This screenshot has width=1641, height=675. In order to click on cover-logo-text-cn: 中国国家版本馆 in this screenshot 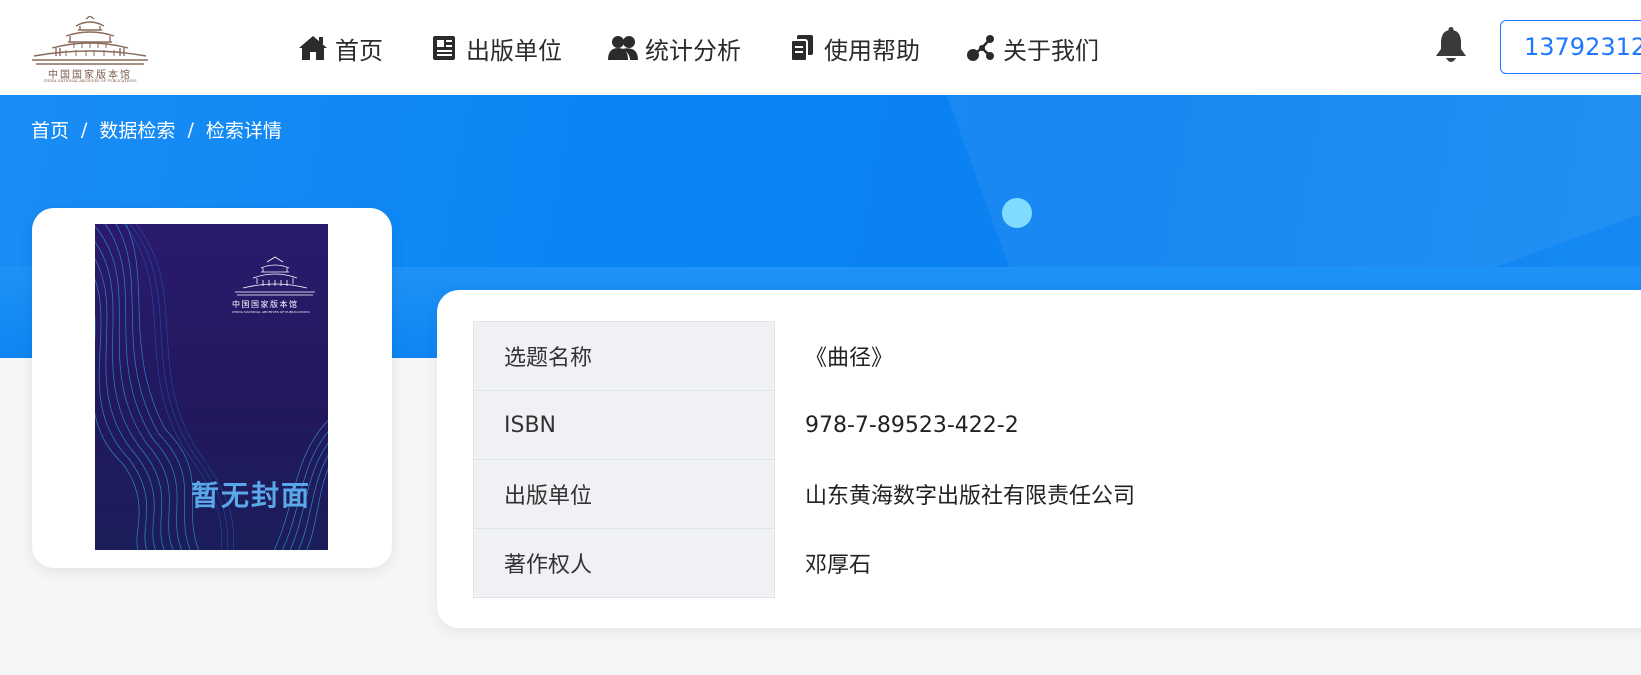, I will do `click(265, 304)`.